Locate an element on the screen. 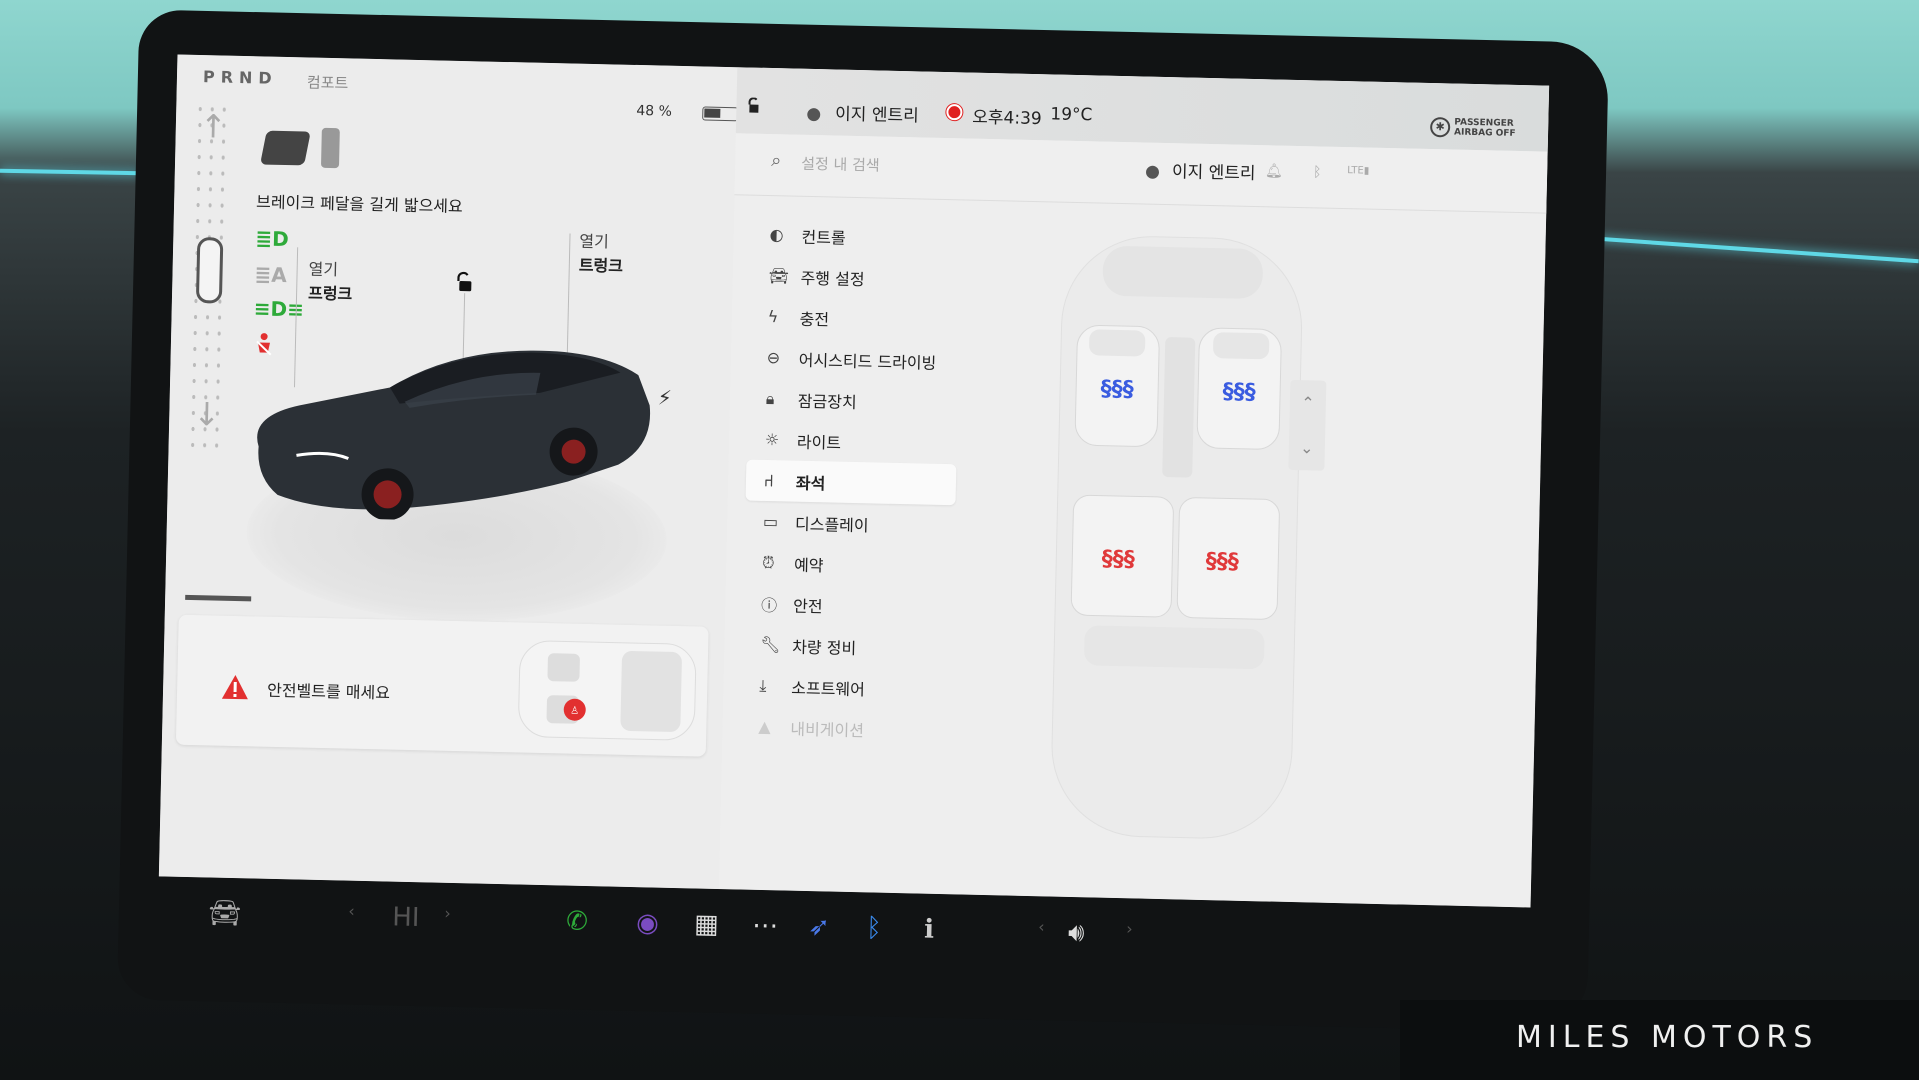 This screenshot has height=1080, width=1919. front-right-heat-icon: §§§ is located at coordinates (1239, 392).